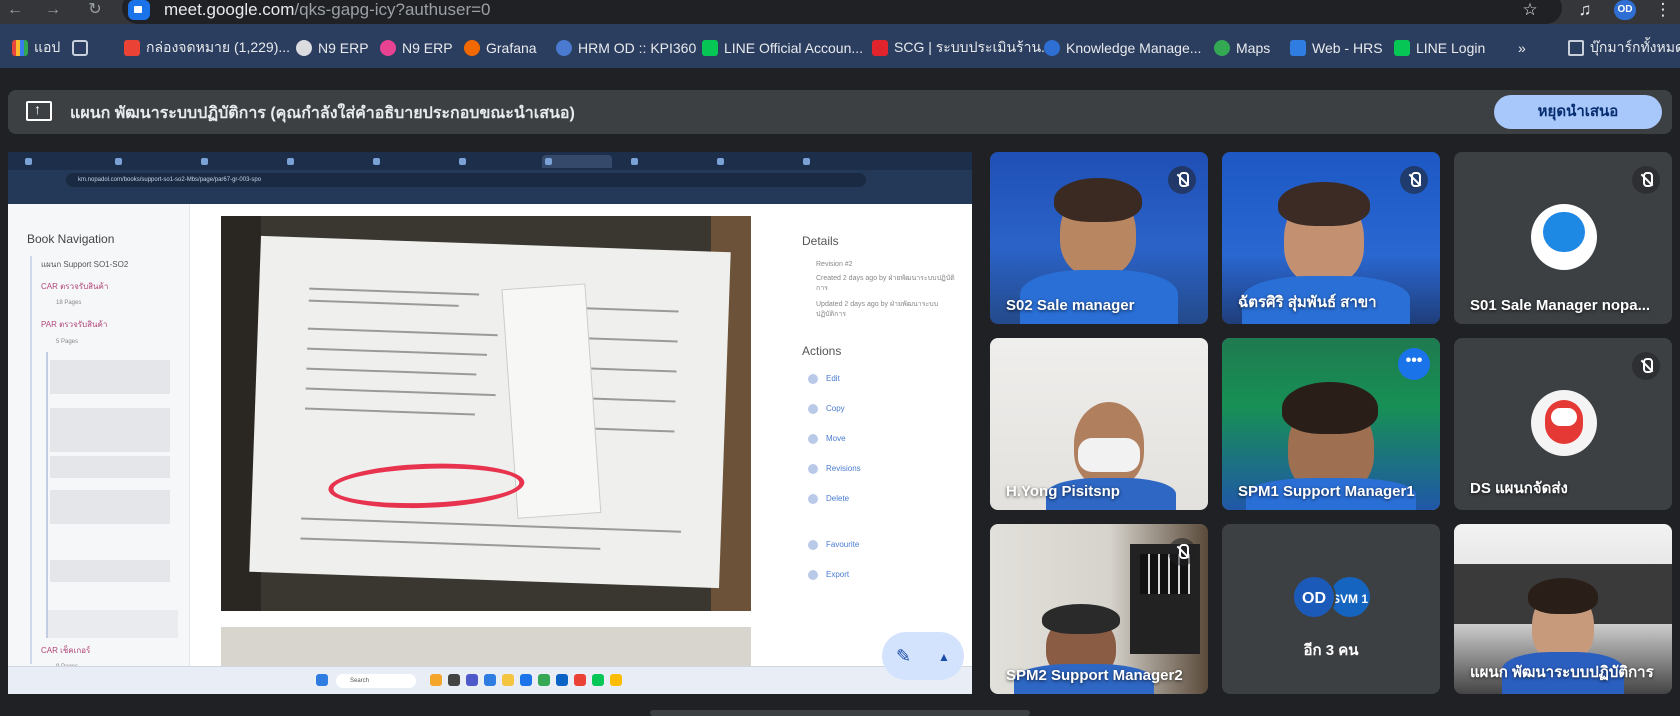 This screenshot has height=716, width=1680. I want to click on more-options-button: •••, so click(1414, 364).